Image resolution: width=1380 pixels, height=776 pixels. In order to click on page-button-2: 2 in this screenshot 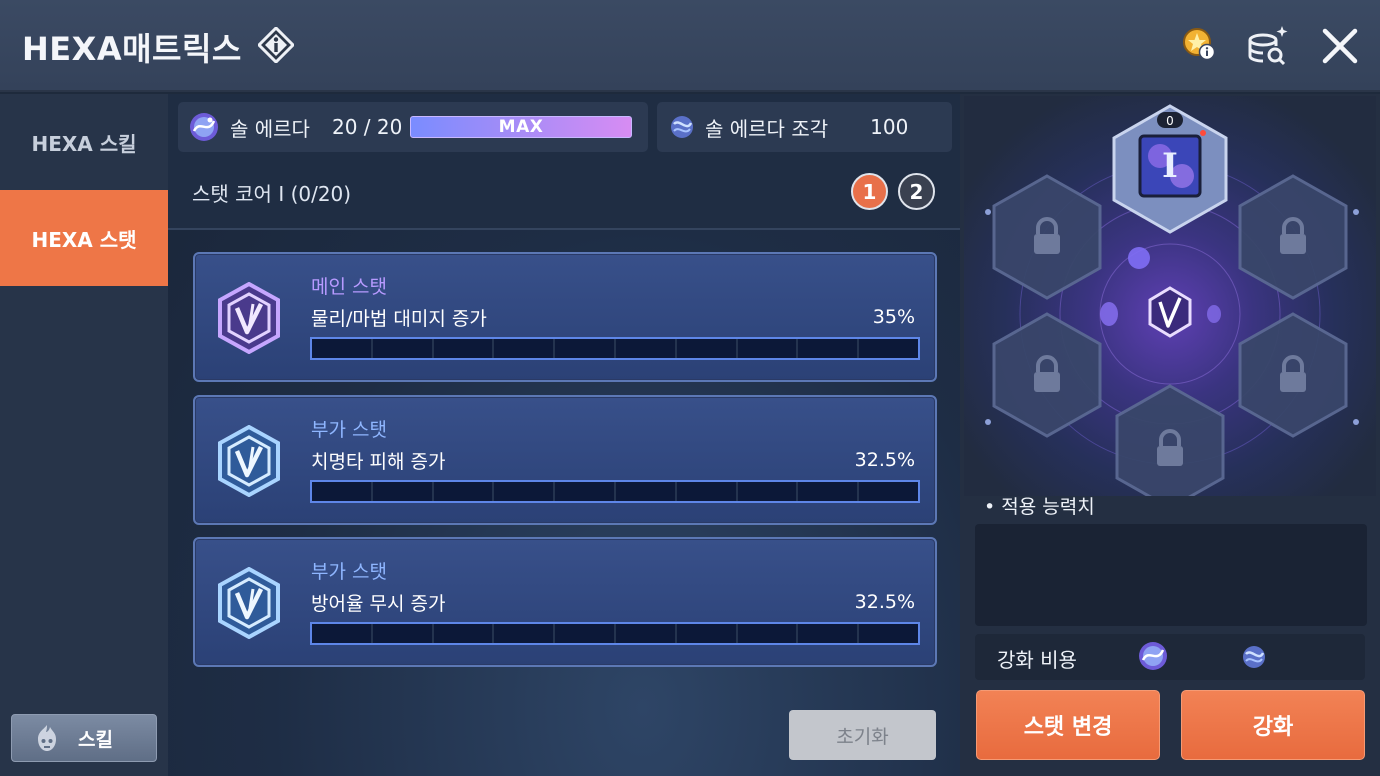, I will do `click(916, 191)`.